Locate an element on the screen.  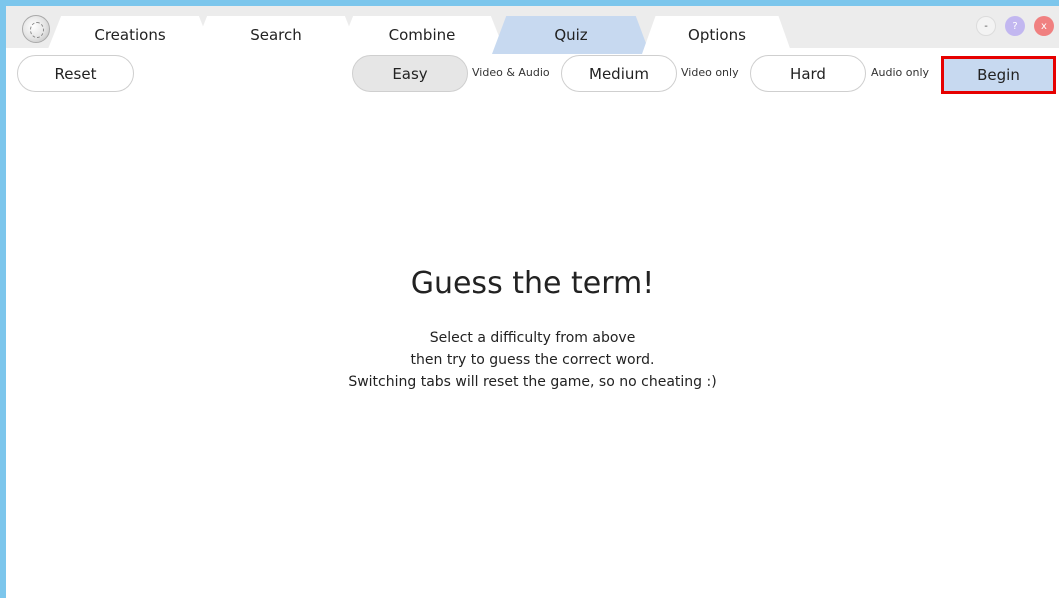
medium-description: Video only is located at coordinates (710, 72).